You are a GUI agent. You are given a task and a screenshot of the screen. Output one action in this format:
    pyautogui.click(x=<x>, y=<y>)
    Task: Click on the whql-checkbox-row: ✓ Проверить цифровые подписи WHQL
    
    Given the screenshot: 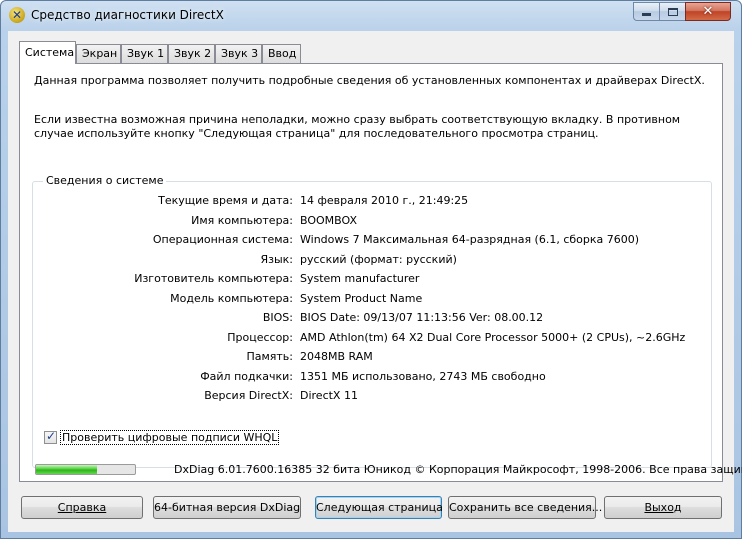 What is the action you would take?
    pyautogui.click(x=162, y=436)
    